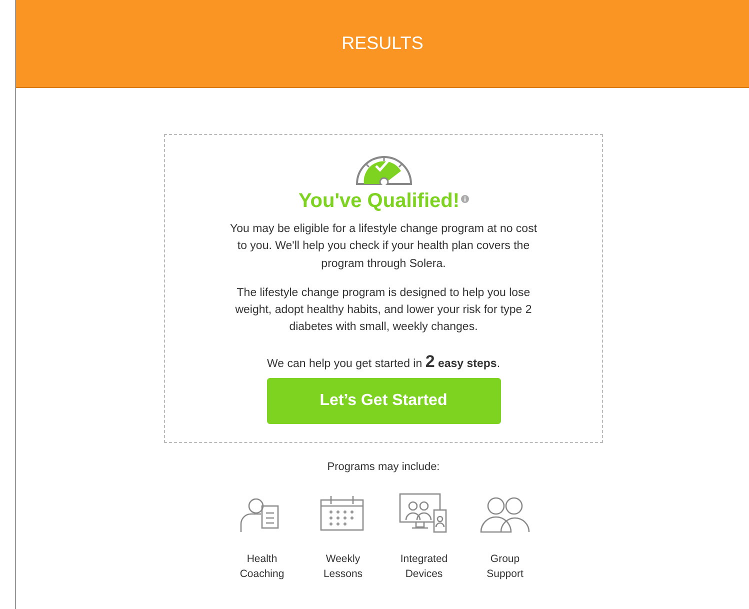  What do you see at coordinates (424, 567) in the screenshot?
I see `program-label: Integrated Devices` at bounding box center [424, 567].